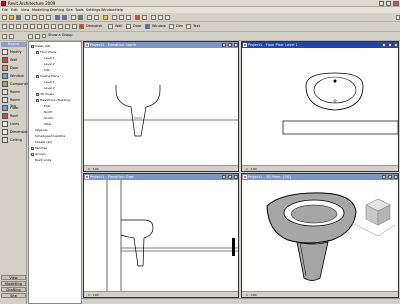 Image resolution: width=400 pixels, height=304 pixels. I want to click on menu-modelling: Modelling, so click(40, 10).